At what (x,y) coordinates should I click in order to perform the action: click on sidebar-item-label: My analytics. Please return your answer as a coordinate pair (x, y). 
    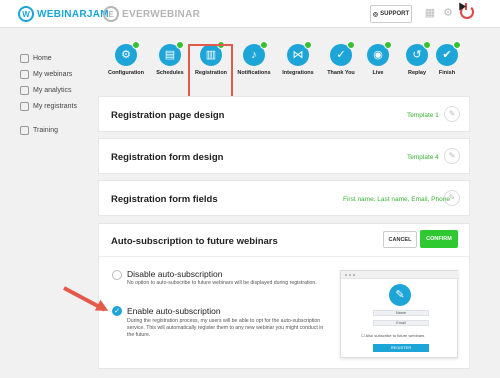
    Looking at the image, I should click on (52, 90).